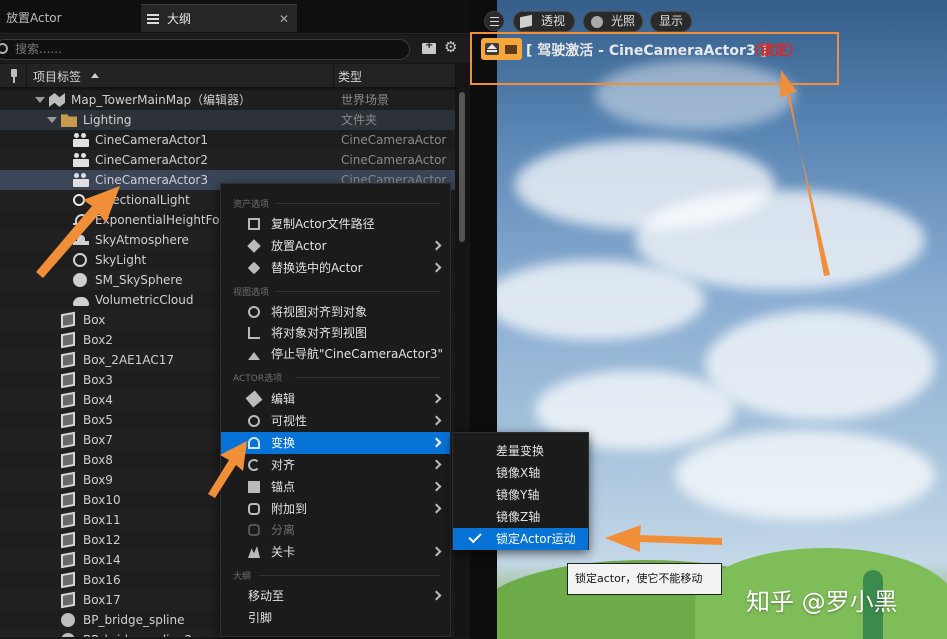  I want to click on tree-row: Map_TowerMainMap（编辑器） 世界场景, so click(227, 100).